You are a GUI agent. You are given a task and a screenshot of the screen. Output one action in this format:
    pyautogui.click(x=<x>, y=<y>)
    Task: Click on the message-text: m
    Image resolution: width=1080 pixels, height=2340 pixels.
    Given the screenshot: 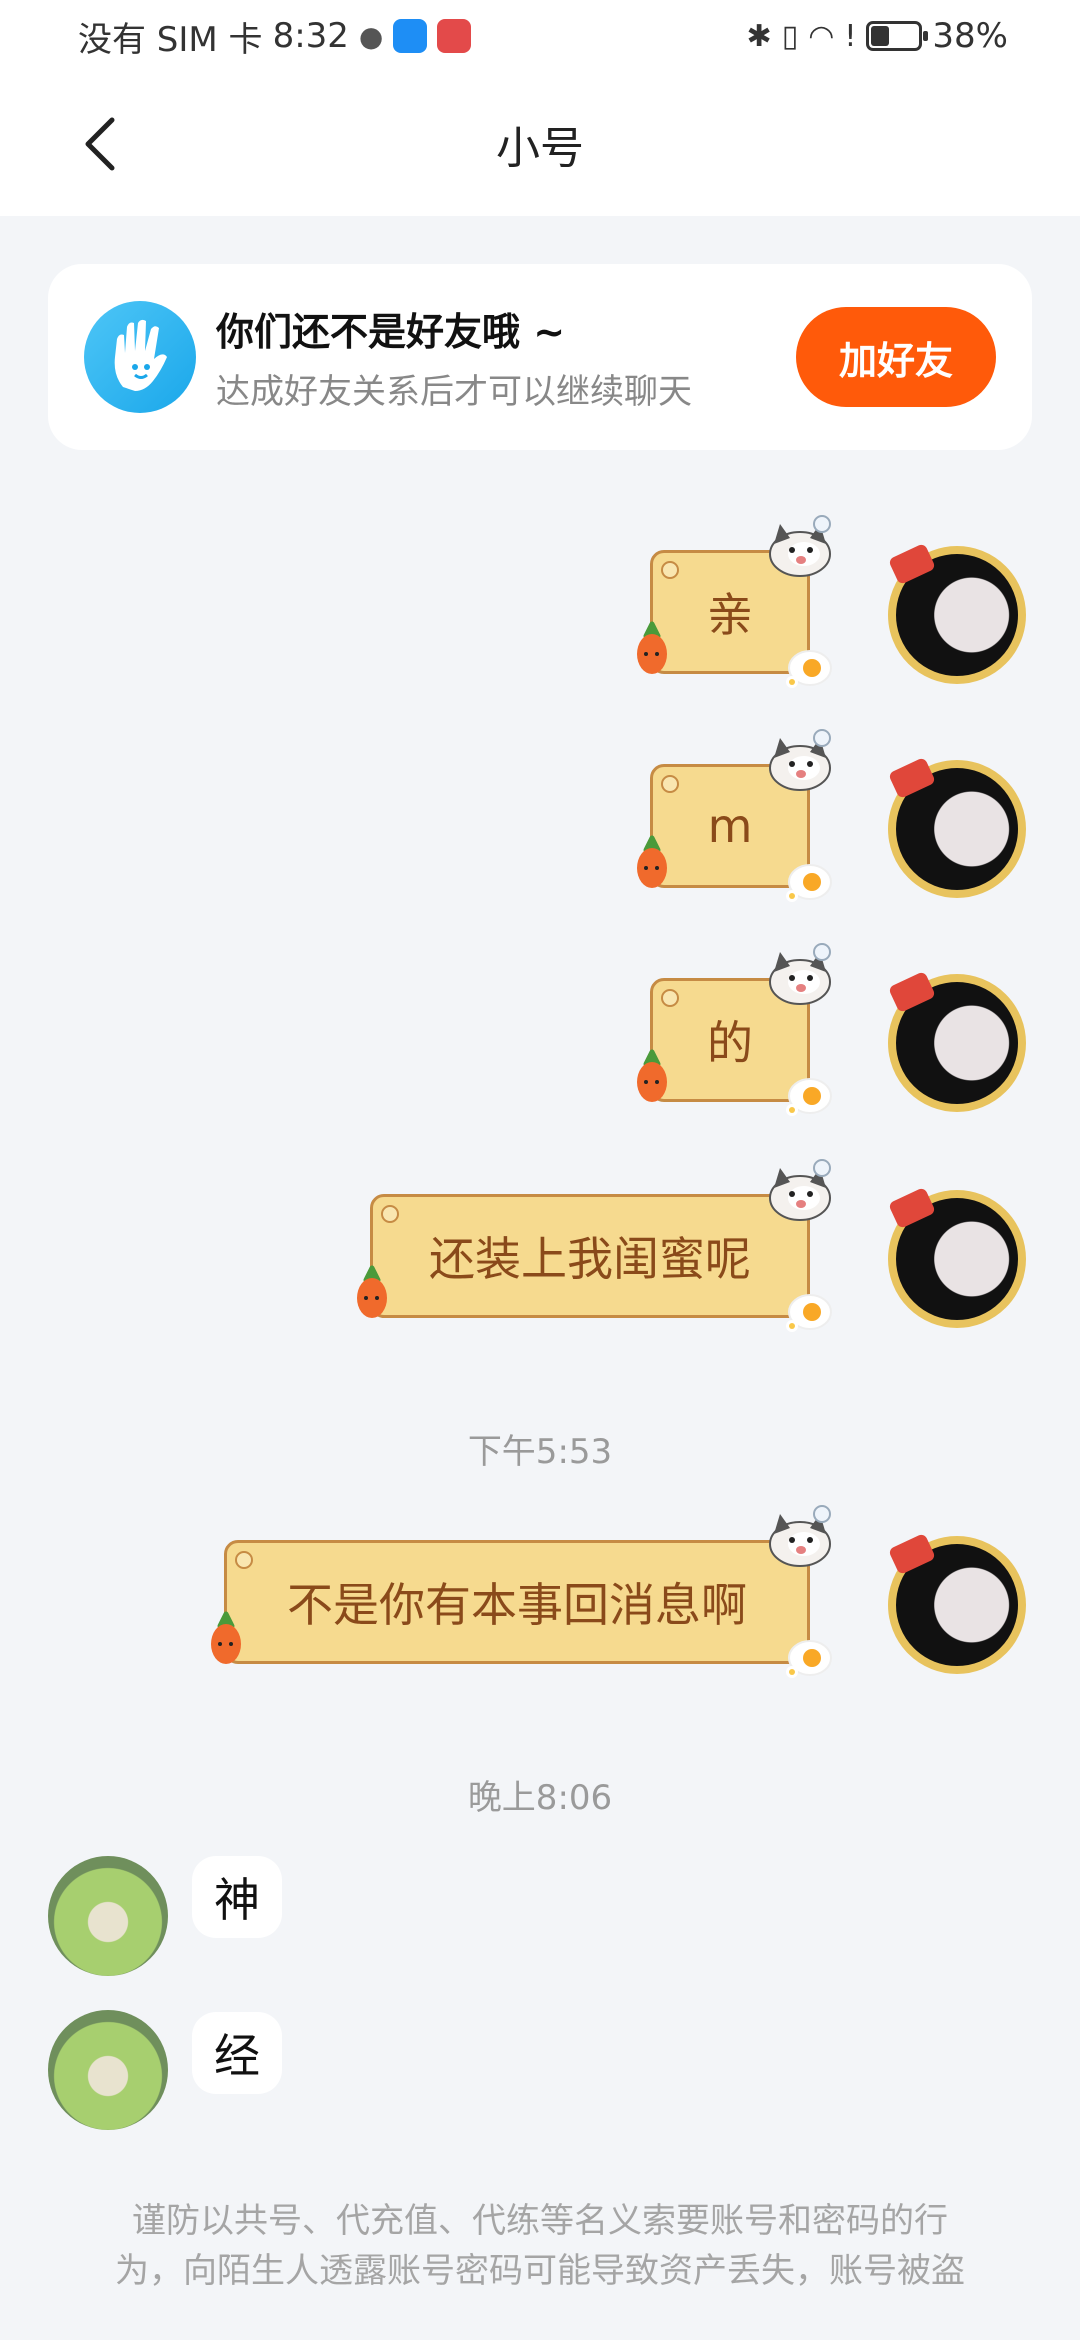 What is the action you would take?
    pyautogui.click(x=730, y=826)
    